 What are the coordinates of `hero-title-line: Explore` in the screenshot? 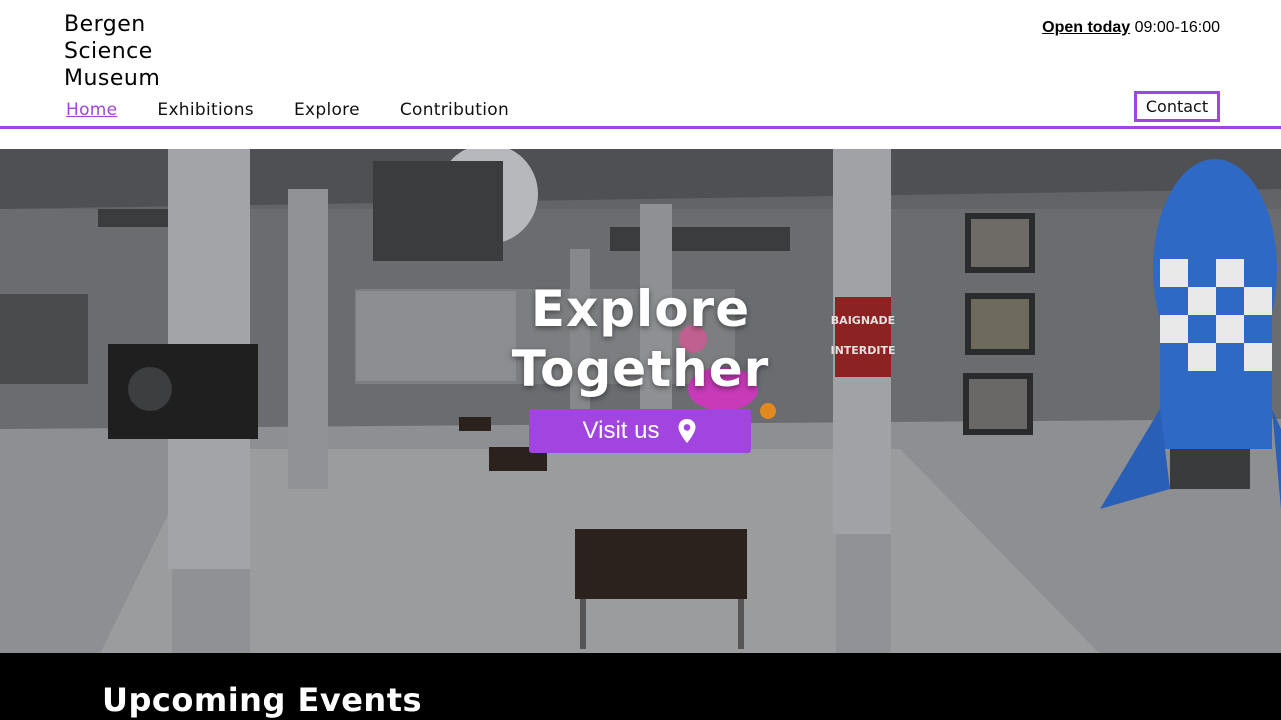 It's located at (640, 309).